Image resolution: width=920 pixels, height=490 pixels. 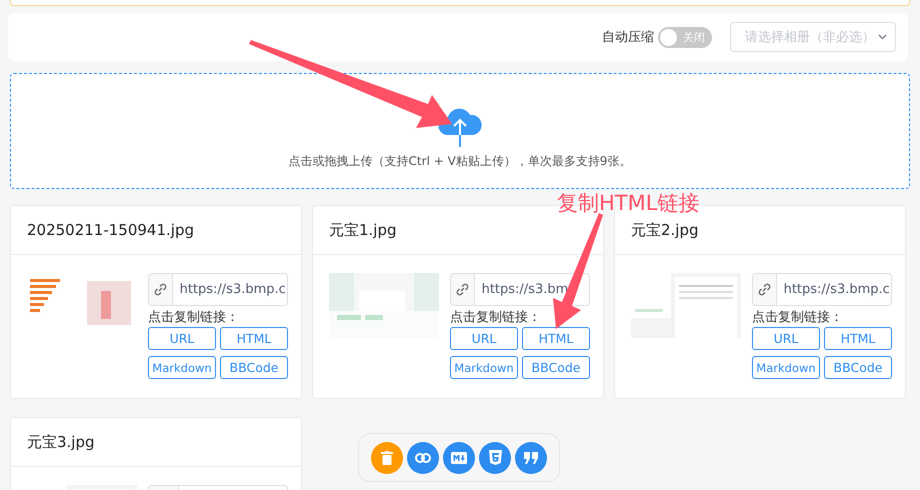 I want to click on html5-icon, so click(x=495, y=457).